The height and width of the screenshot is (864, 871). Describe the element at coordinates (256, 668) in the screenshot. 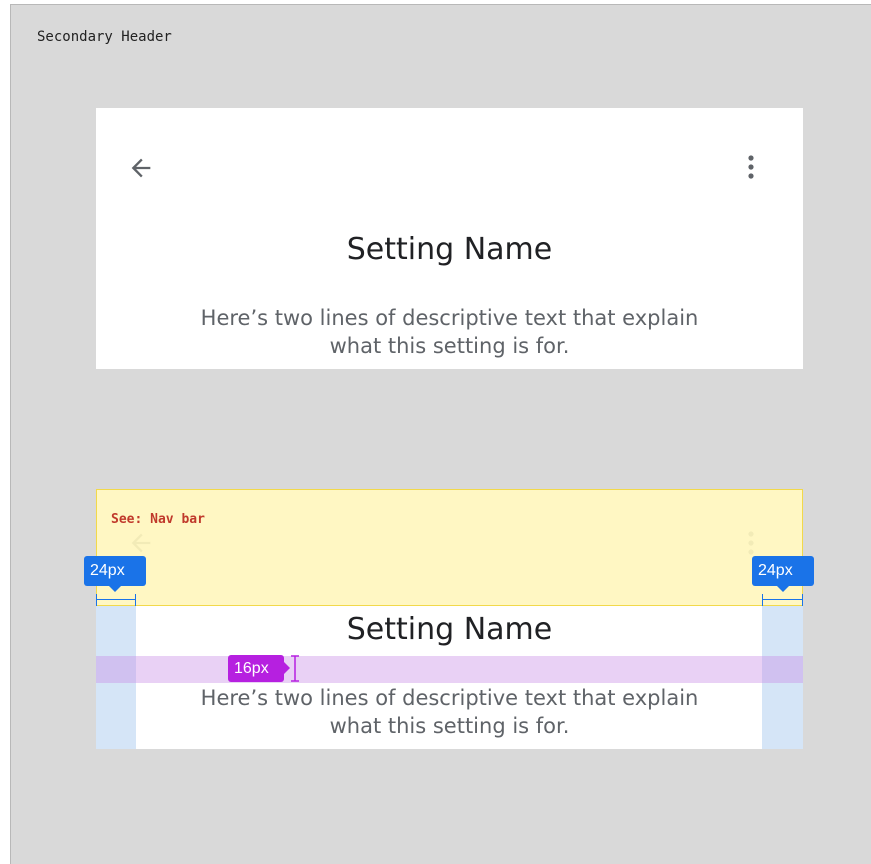

I see `gap-tag: 16px` at that location.